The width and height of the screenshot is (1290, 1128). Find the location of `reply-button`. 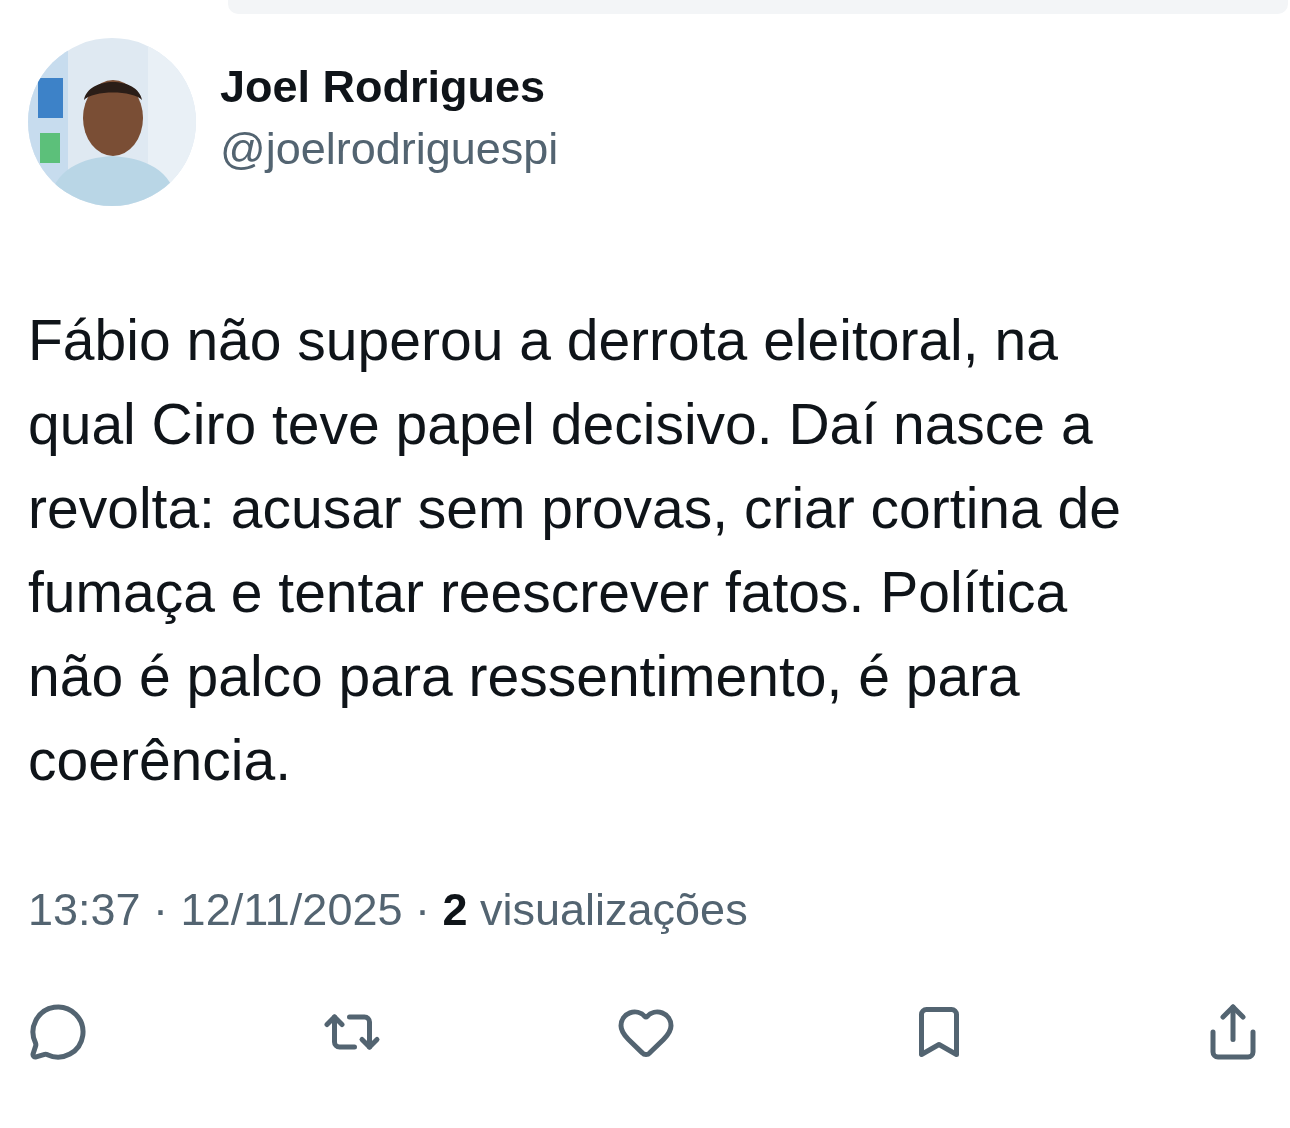

reply-button is located at coordinates (58, 1032).